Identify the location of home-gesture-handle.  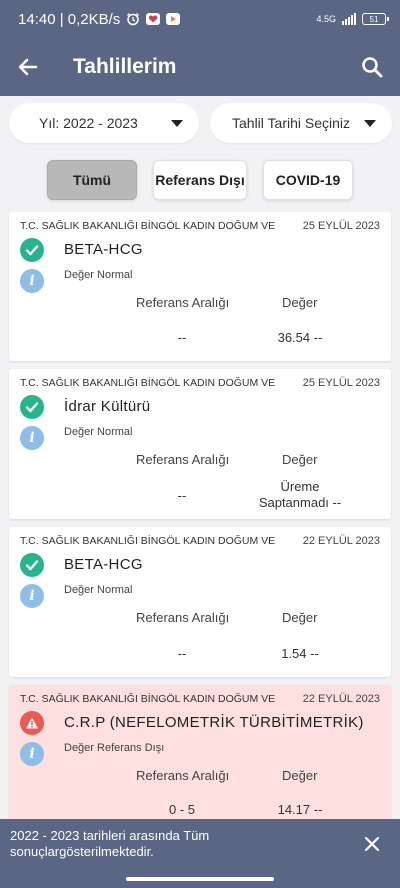
(200, 879).